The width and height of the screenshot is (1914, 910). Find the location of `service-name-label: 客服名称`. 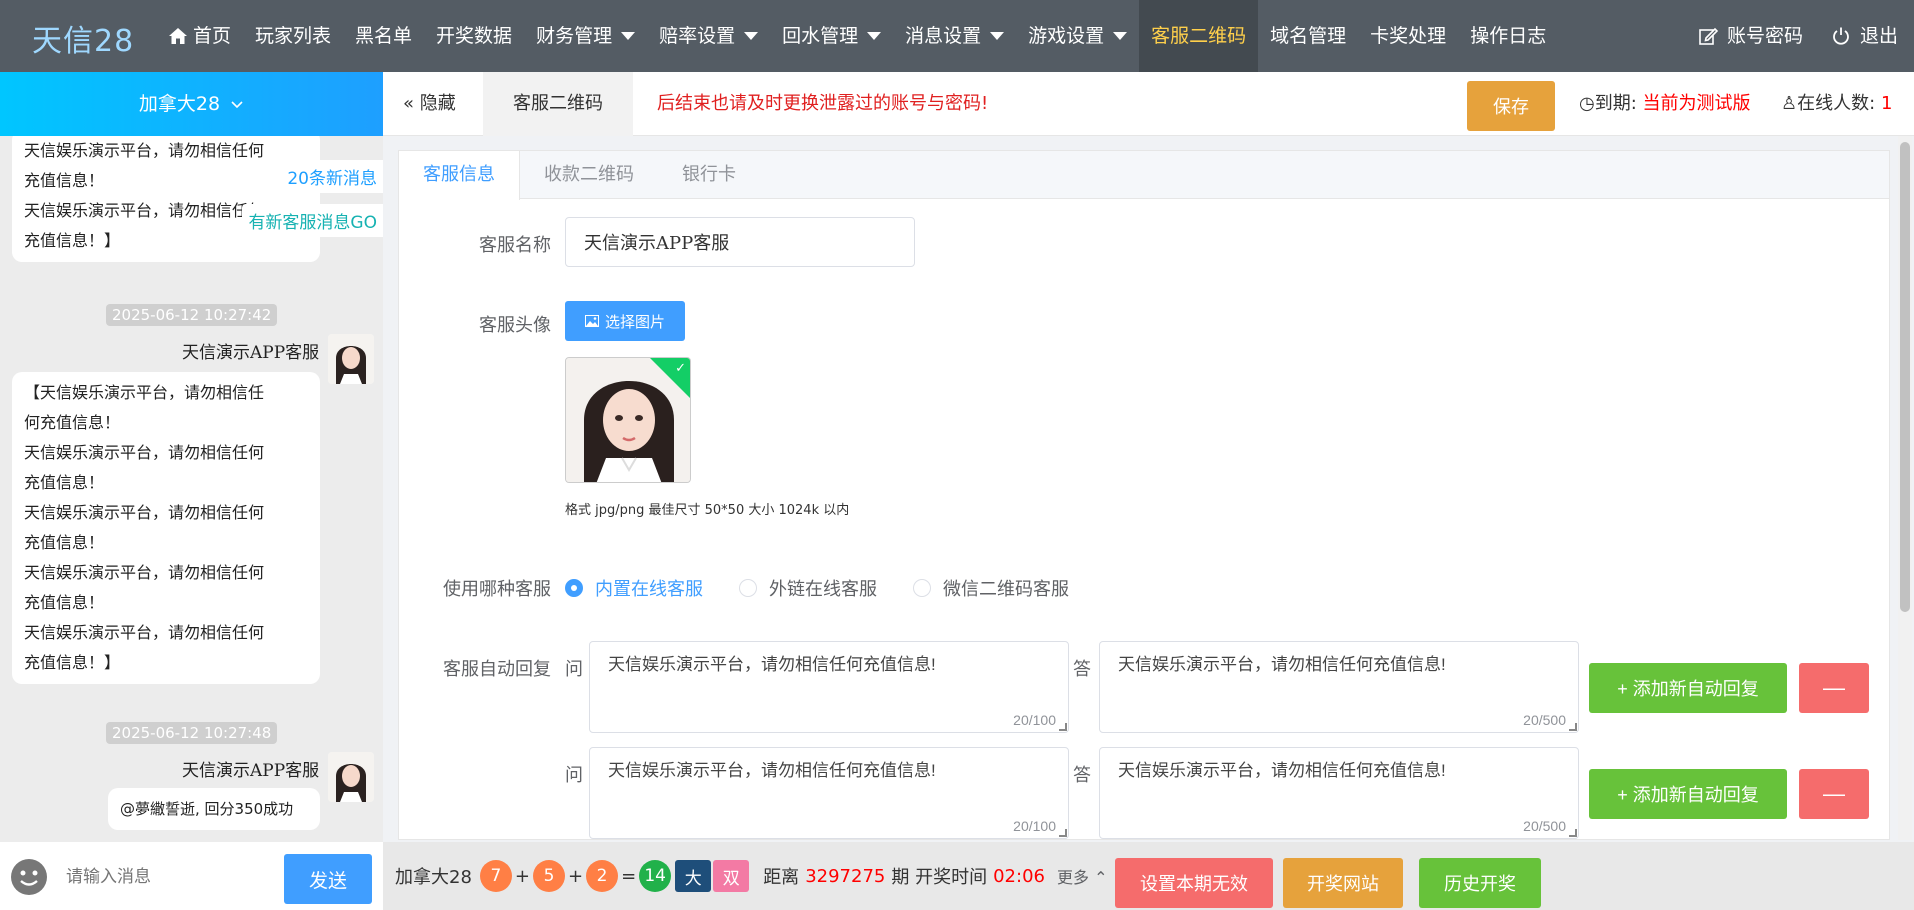

service-name-label: 客服名称 is located at coordinates (515, 245).